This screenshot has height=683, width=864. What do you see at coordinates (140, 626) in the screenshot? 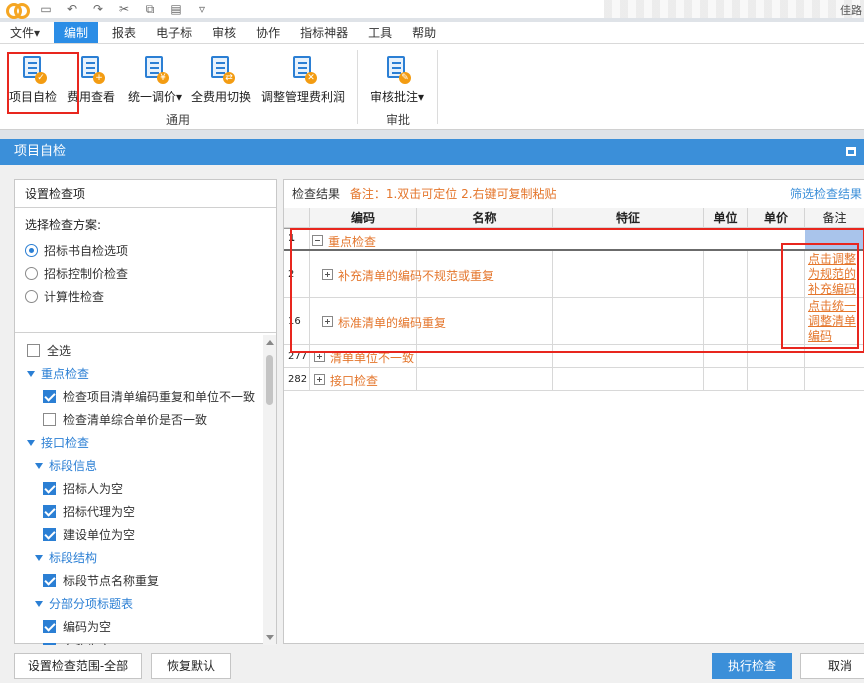
I see `tree-check-item: 编码为空` at bounding box center [140, 626].